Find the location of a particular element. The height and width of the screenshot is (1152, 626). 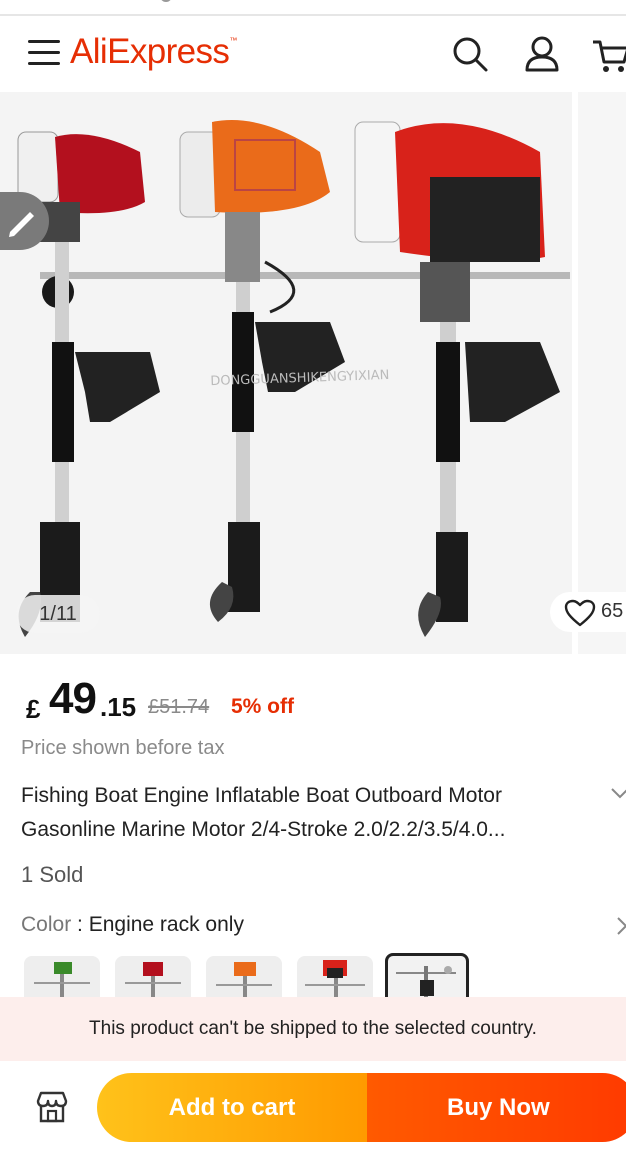

price-decimal: .15 is located at coordinates (118, 707).